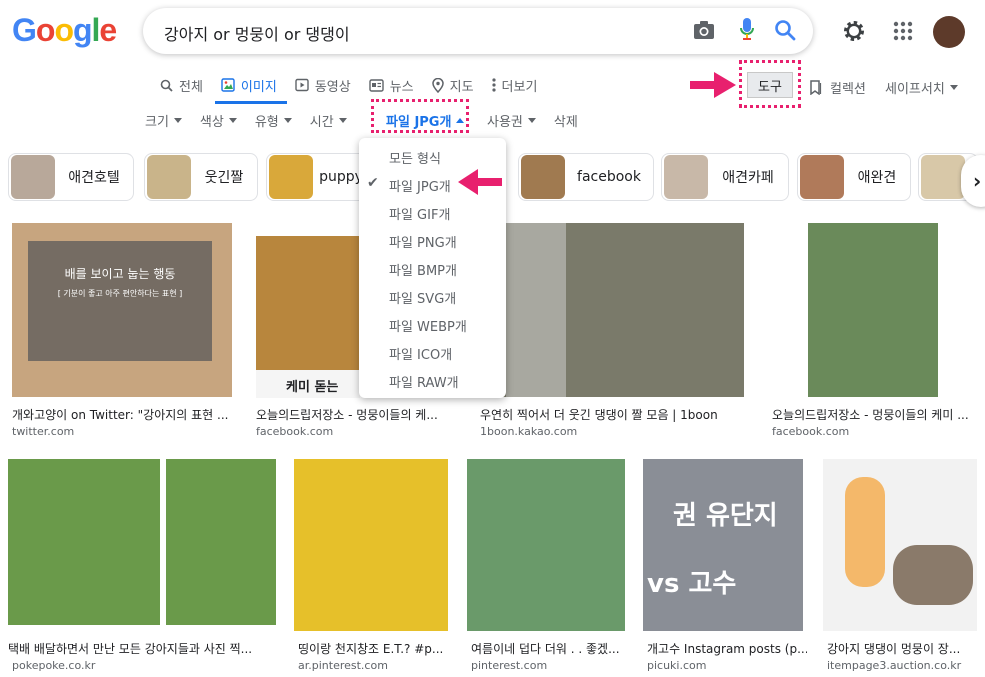  I want to click on logo-letter: e, so click(108, 30).